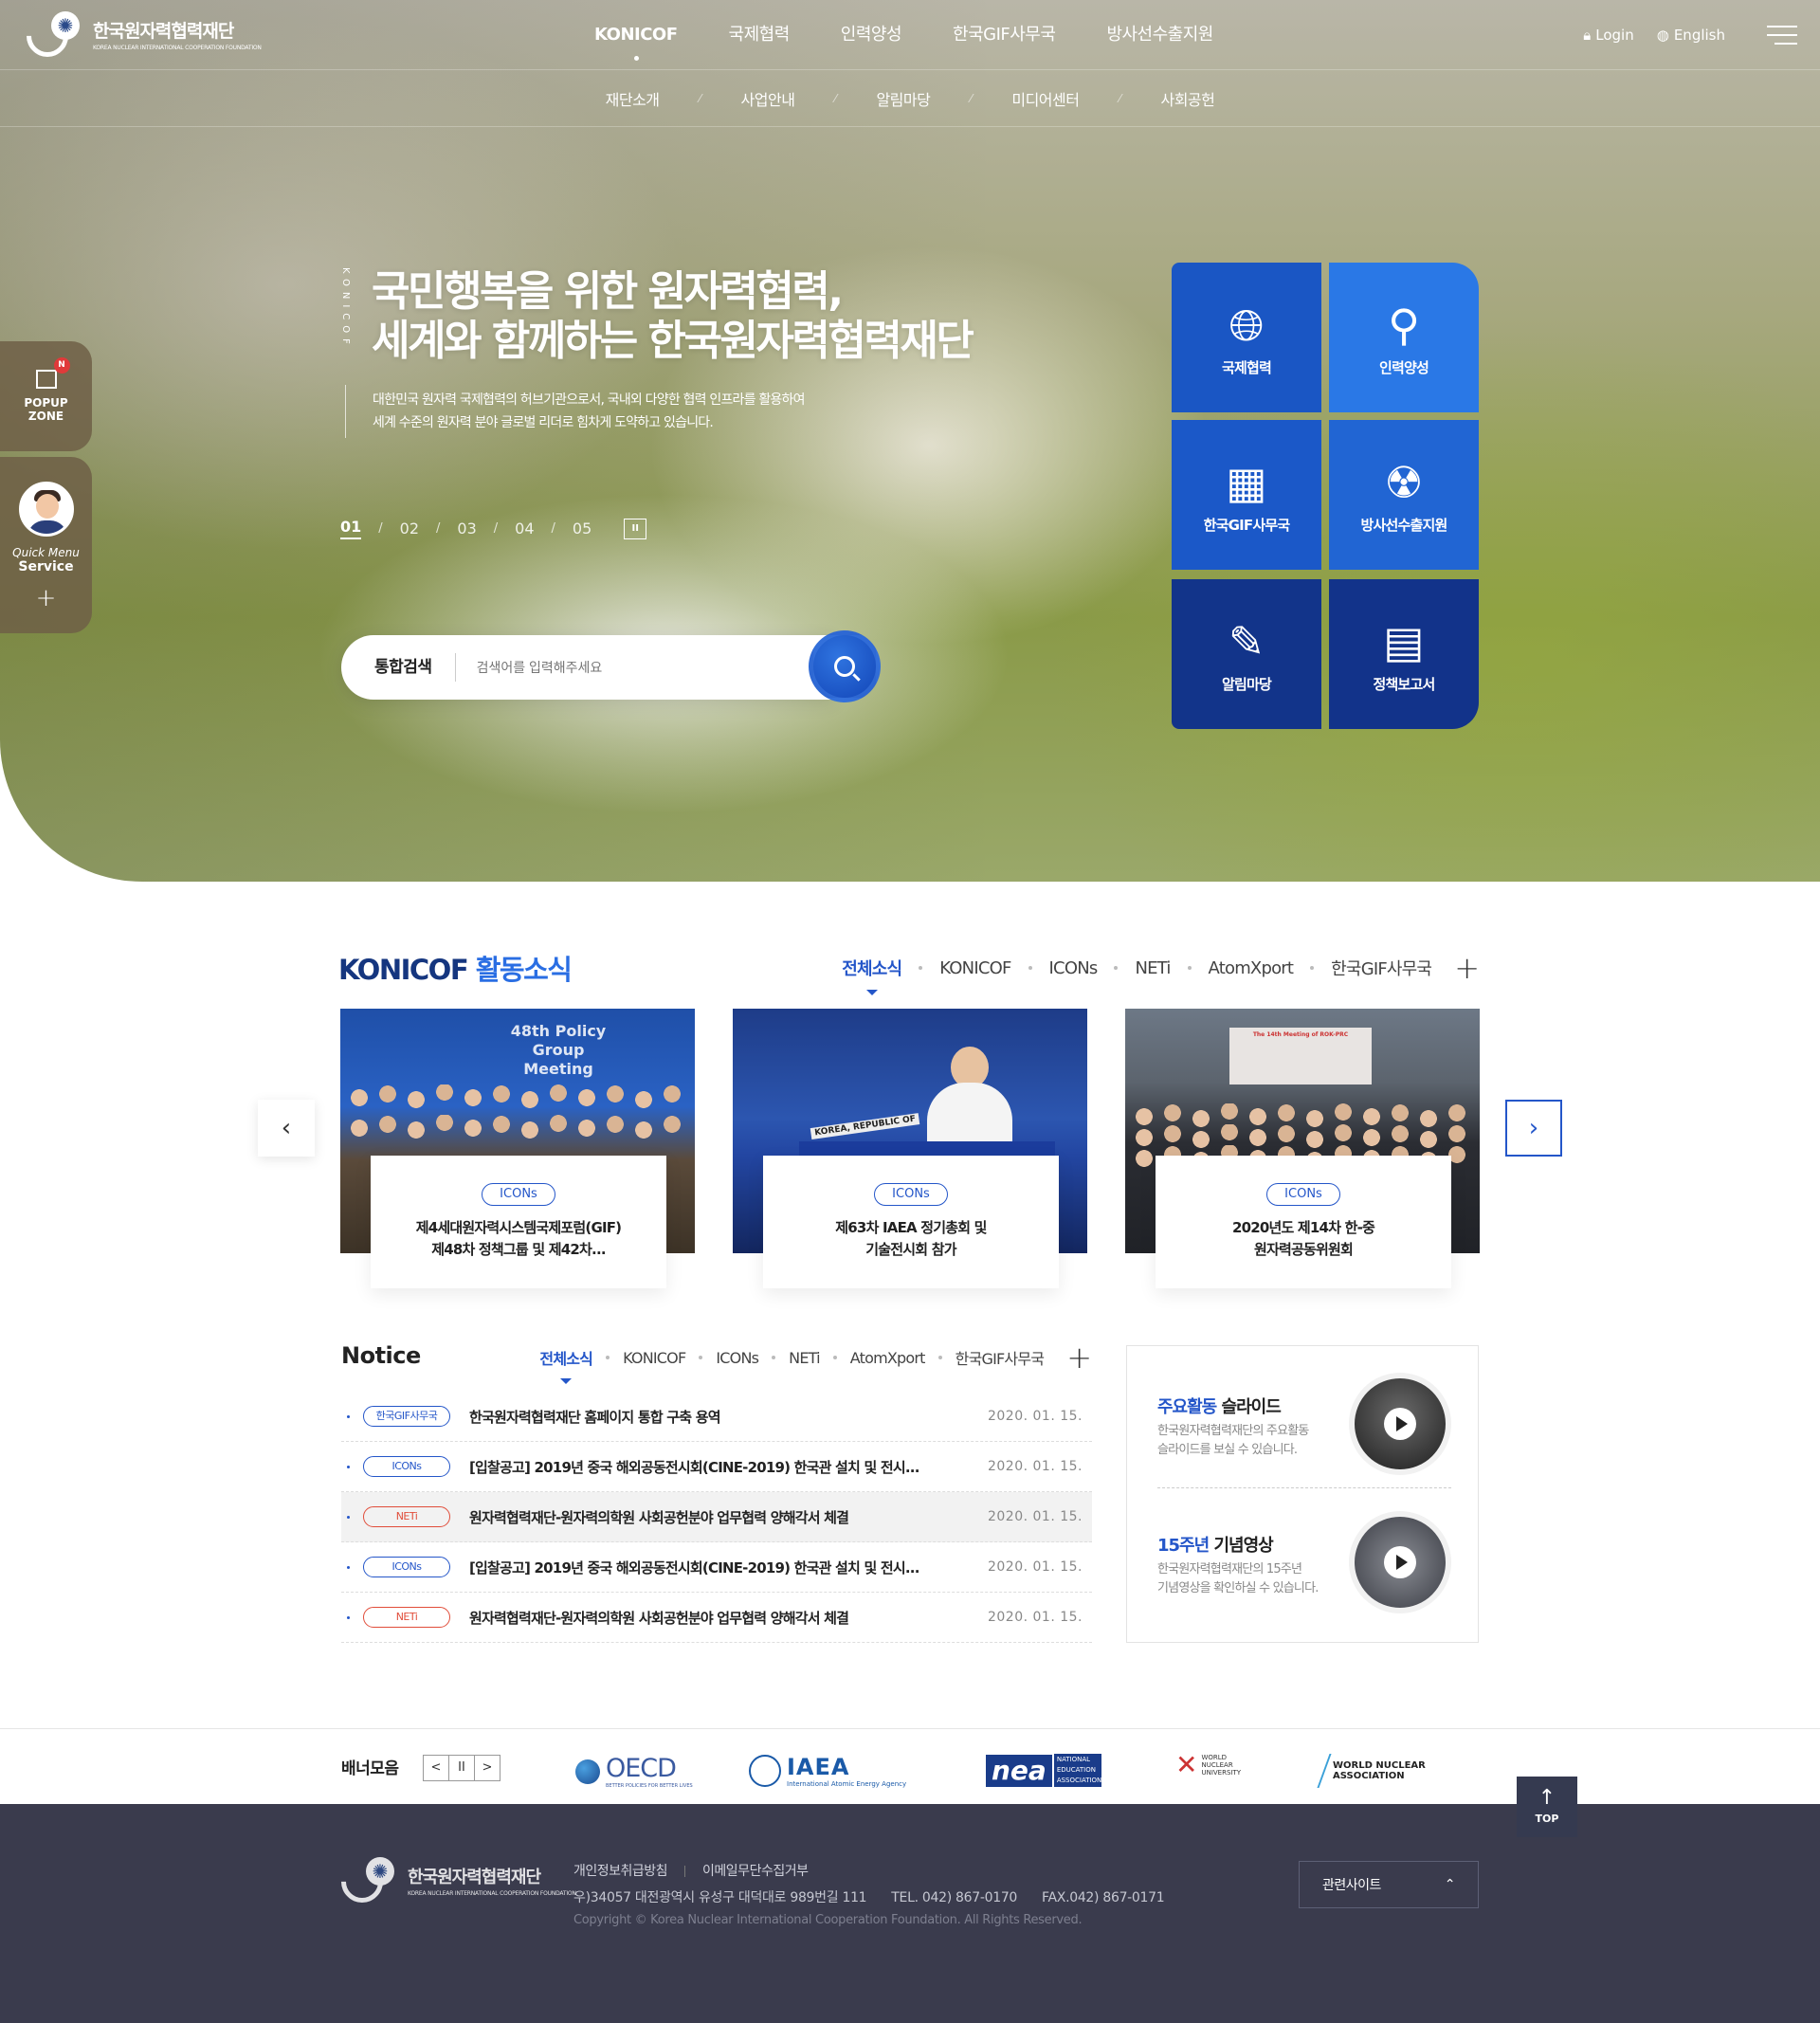 The width and height of the screenshot is (1820, 2023). What do you see at coordinates (759, 35) in the screenshot?
I see `gnb-international: 국제협력` at bounding box center [759, 35].